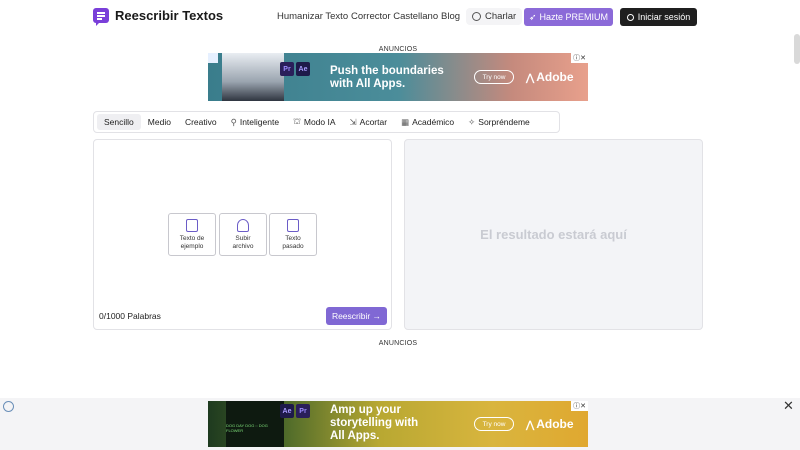 This screenshot has width=800, height=450. What do you see at coordinates (797, 49) in the screenshot?
I see `page-scrollbar` at bounding box center [797, 49].